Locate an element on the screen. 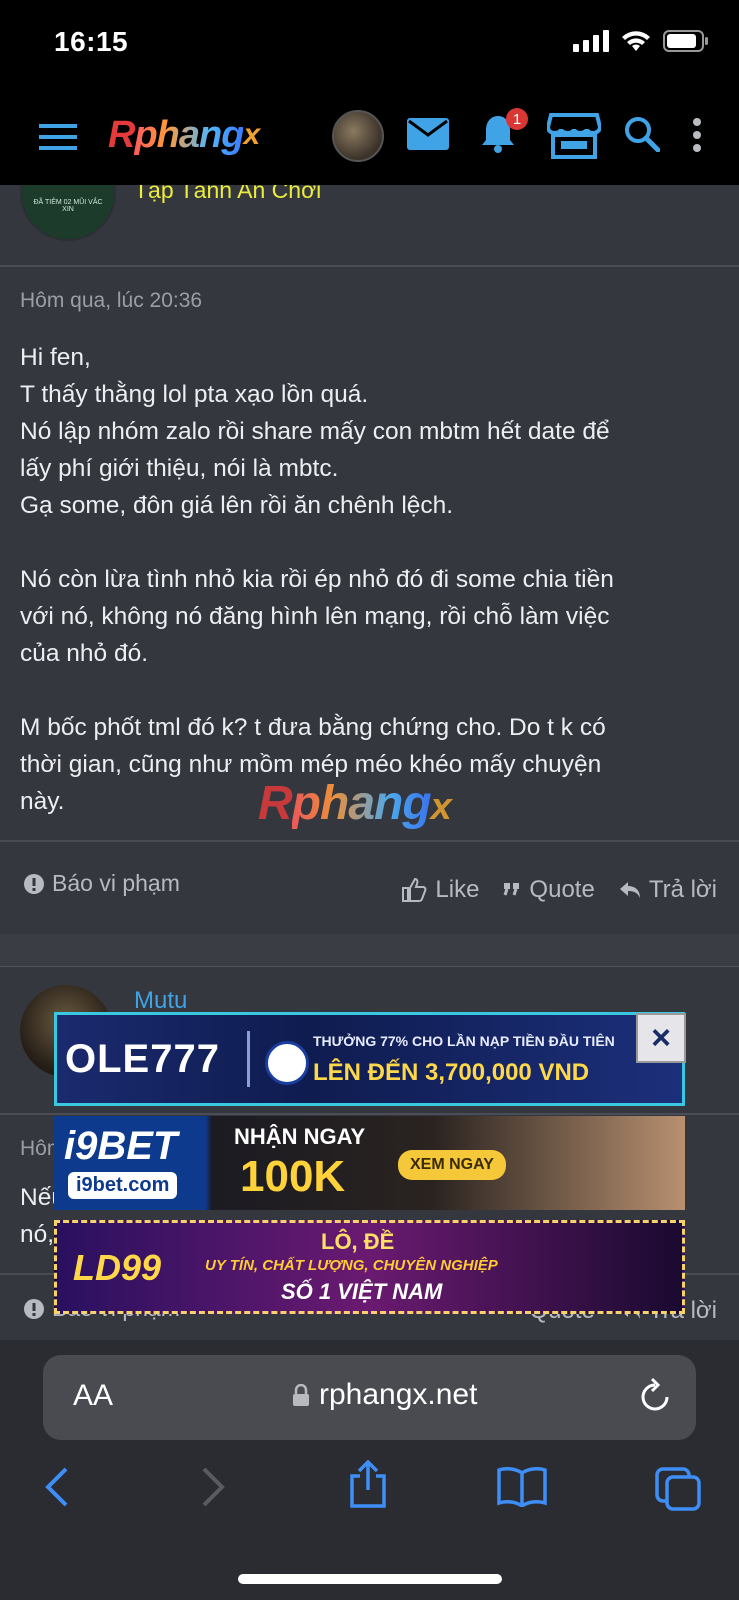 The image size is (739, 1600). rphangx-watermark: Rphangx is located at coordinates (355, 803).